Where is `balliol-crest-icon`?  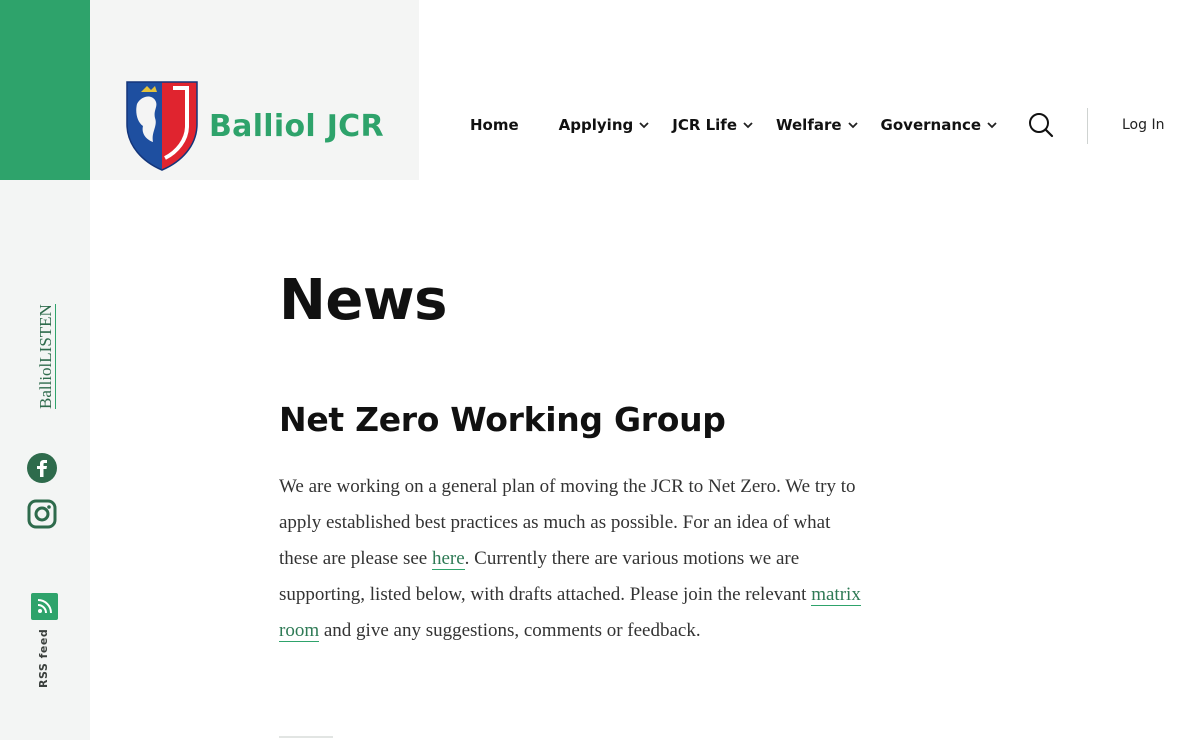 balliol-crest-icon is located at coordinates (162, 126).